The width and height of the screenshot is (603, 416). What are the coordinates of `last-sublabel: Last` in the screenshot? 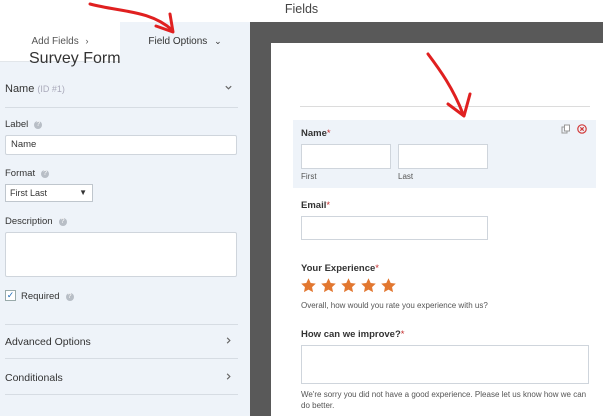 It's located at (406, 176).